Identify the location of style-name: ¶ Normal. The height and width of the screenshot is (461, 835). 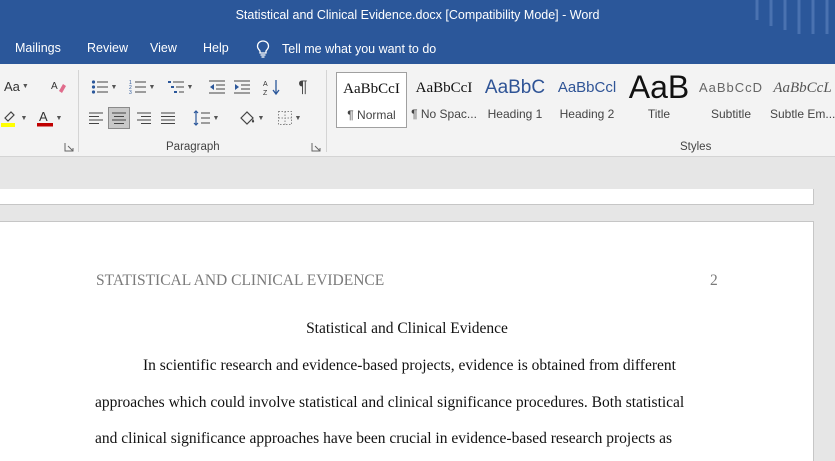
(371, 115).